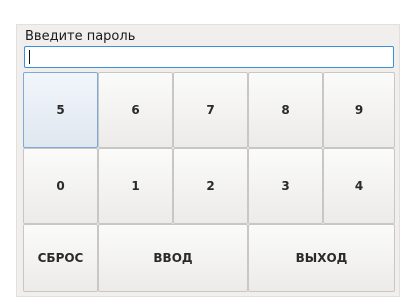 Image resolution: width=409 pixels, height=304 pixels. What do you see at coordinates (285, 186) in the screenshot?
I see `key-3: 3` at bounding box center [285, 186].